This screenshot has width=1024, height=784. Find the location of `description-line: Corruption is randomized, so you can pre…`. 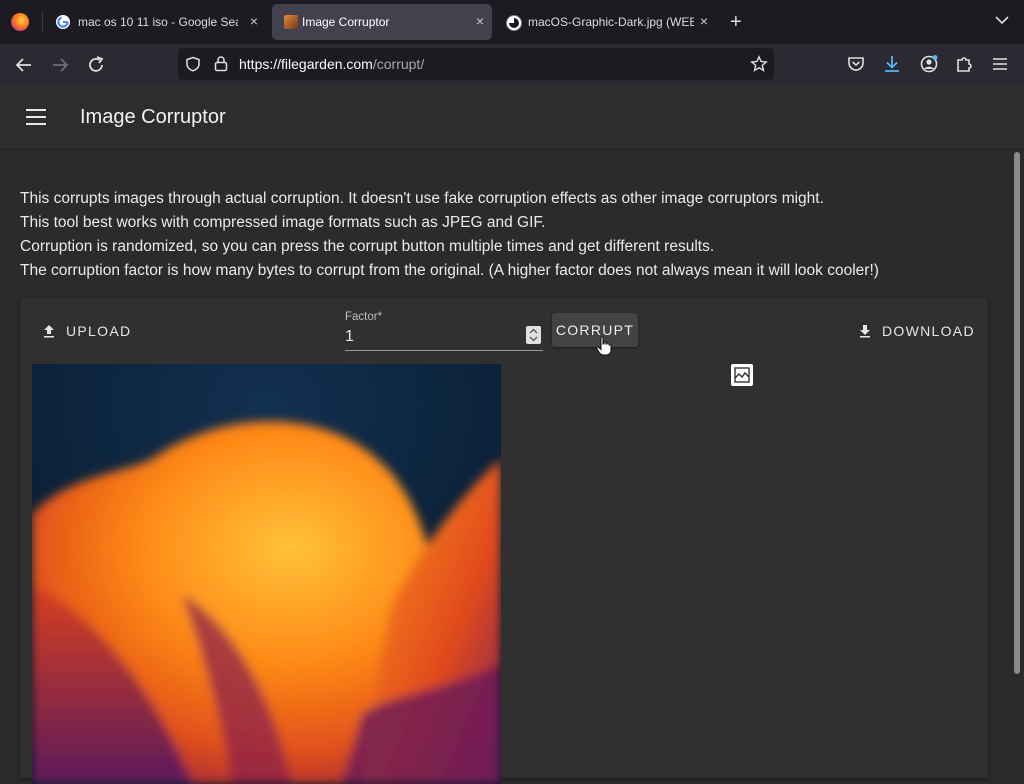

description-line: Corruption is randomized, so you can pre… is located at coordinates (367, 246).